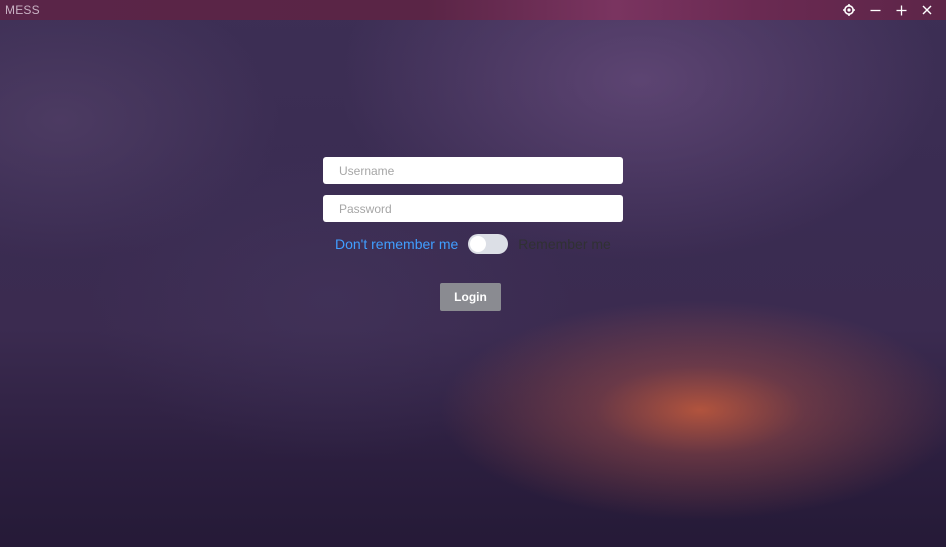 The width and height of the screenshot is (946, 547). I want to click on remember-me-switch, so click(488, 244).